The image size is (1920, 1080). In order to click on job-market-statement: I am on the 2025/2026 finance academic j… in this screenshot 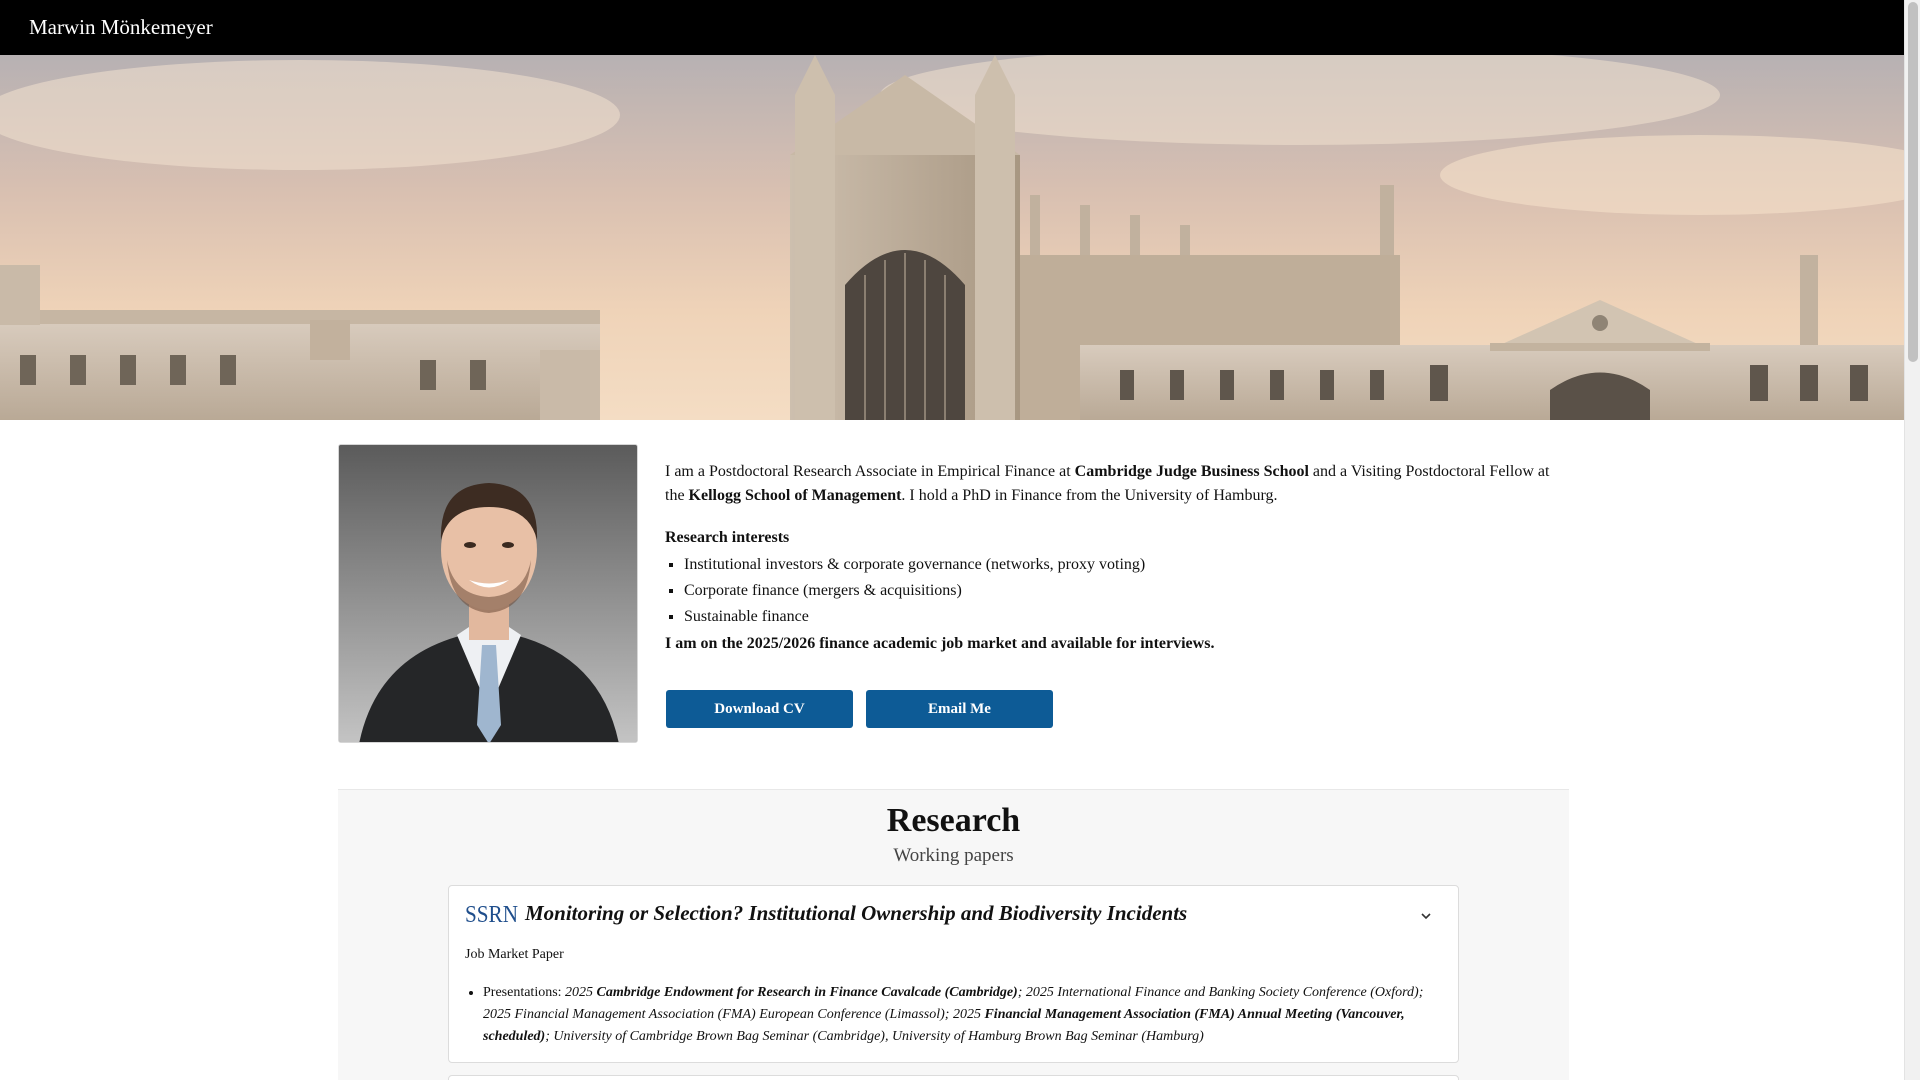, I will do `click(940, 643)`.